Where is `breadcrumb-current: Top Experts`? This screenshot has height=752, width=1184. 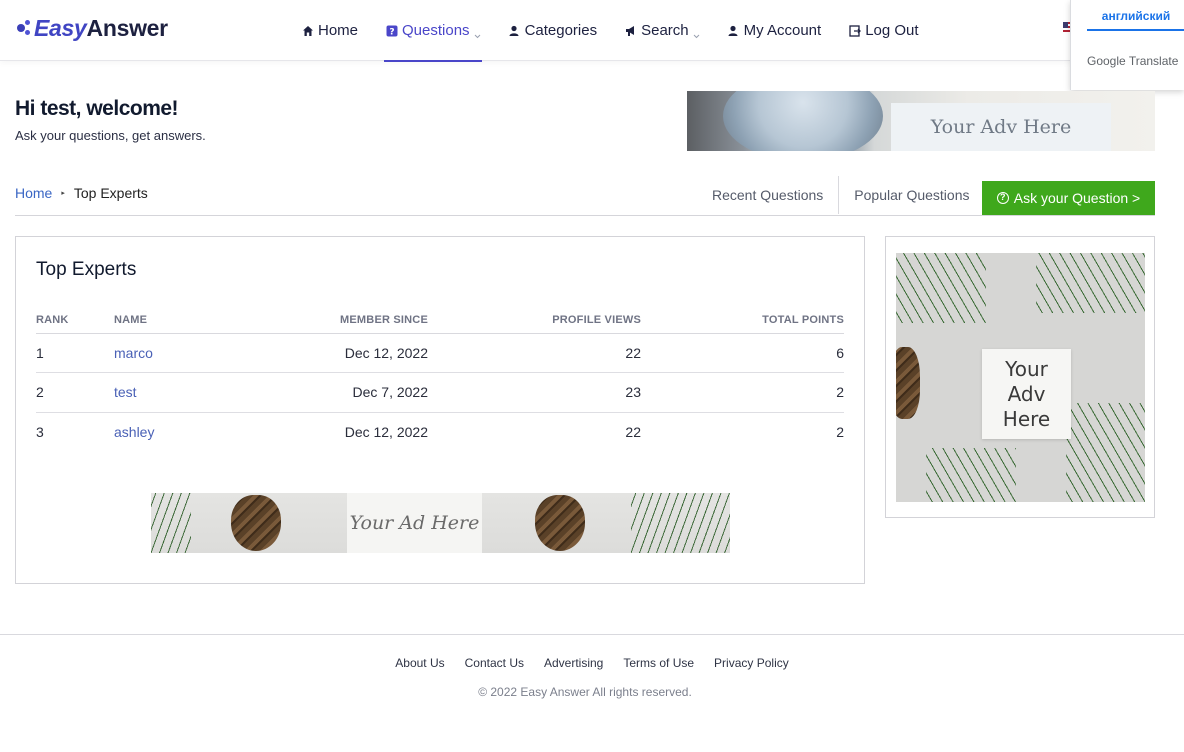 breadcrumb-current: Top Experts is located at coordinates (110, 193).